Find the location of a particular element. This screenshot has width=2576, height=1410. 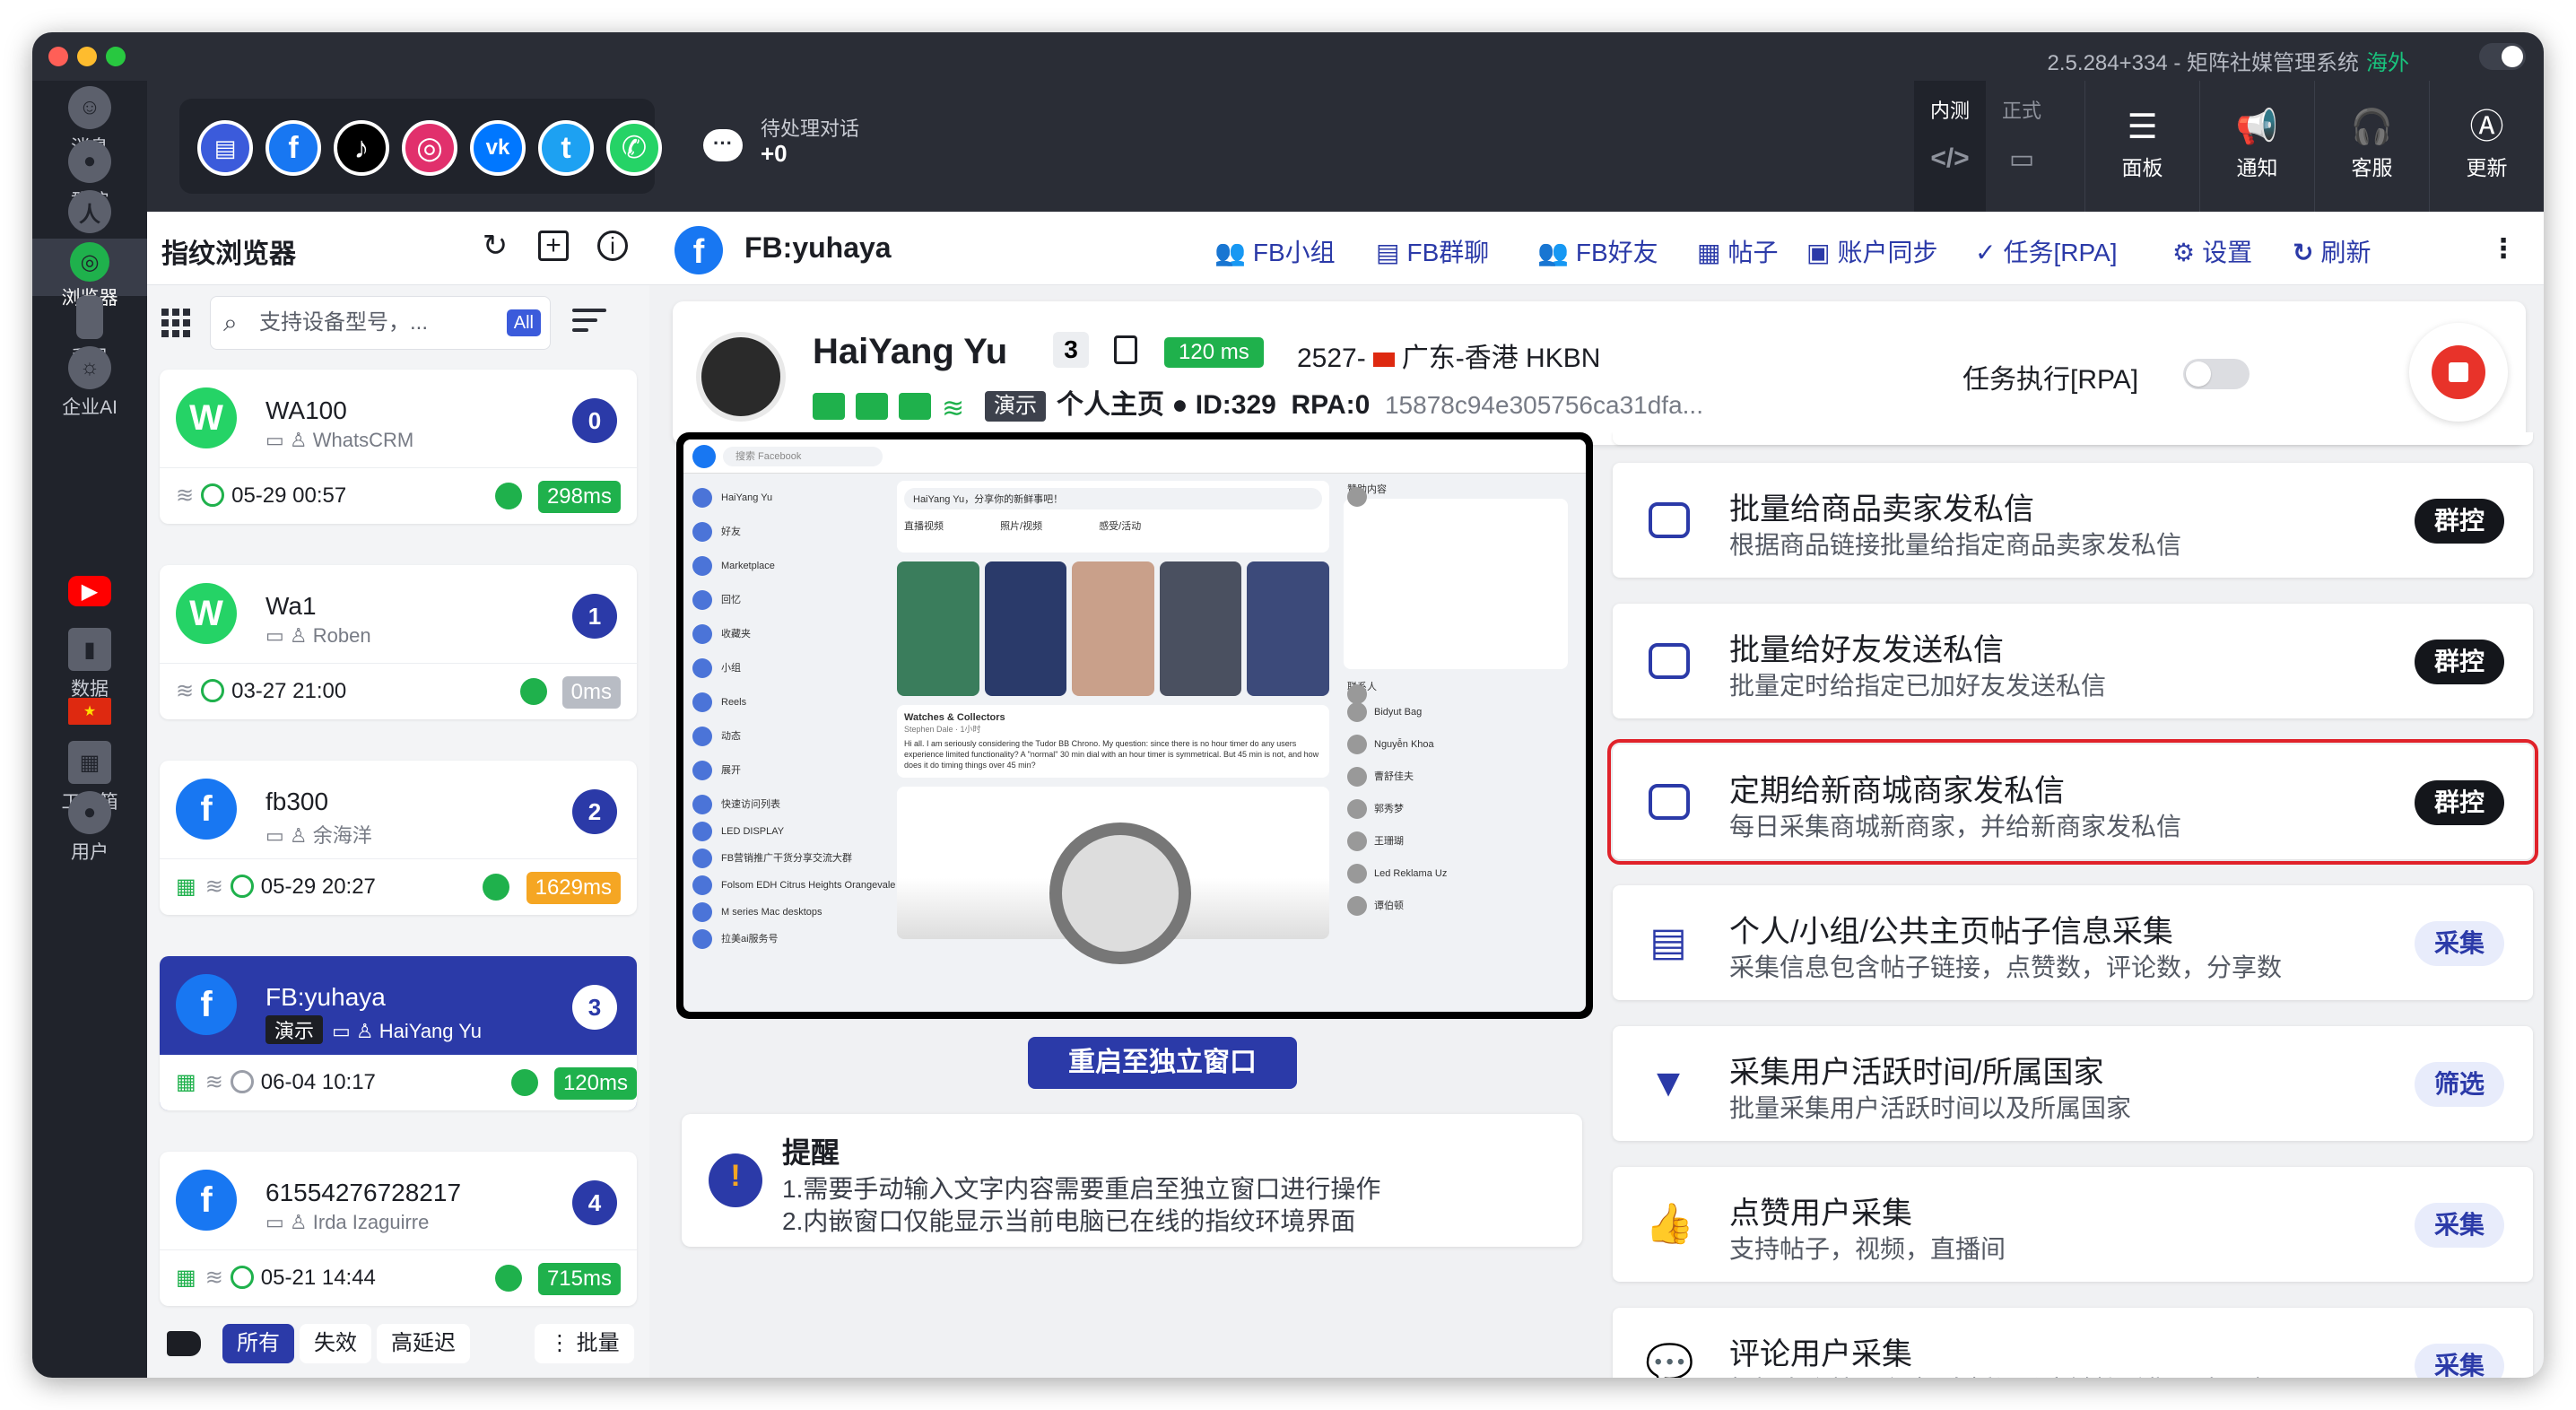

fb-nav-item: 动态 is located at coordinates (787, 736).